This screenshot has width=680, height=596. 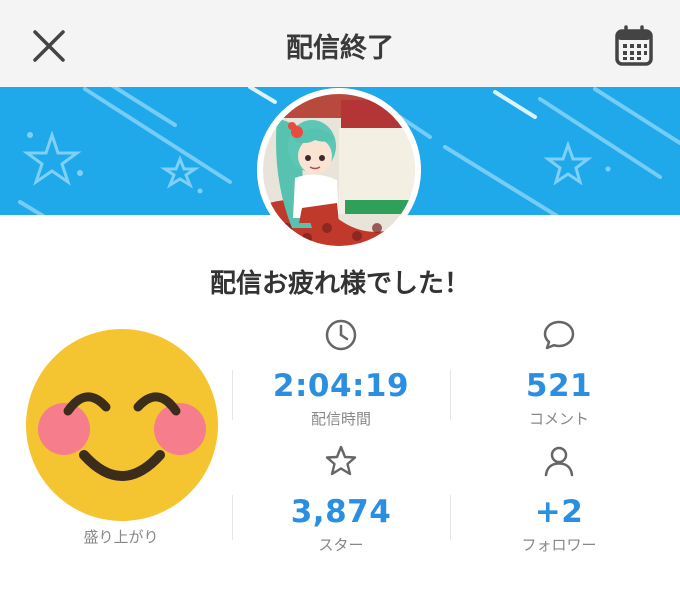 I want to click on comments-stat: 521 コメント, so click(x=559, y=373).